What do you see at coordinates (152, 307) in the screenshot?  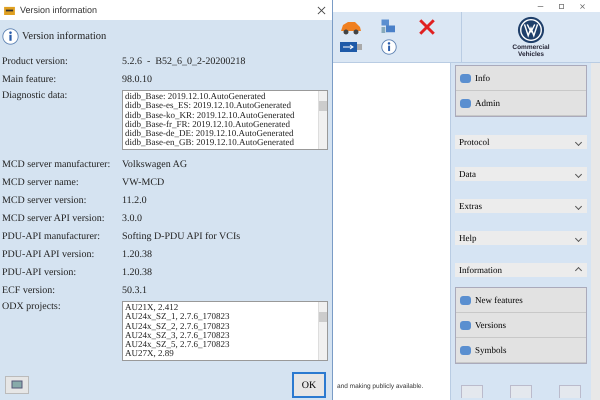 I see `list-item: AU21X, 2.412` at bounding box center [152, 307].